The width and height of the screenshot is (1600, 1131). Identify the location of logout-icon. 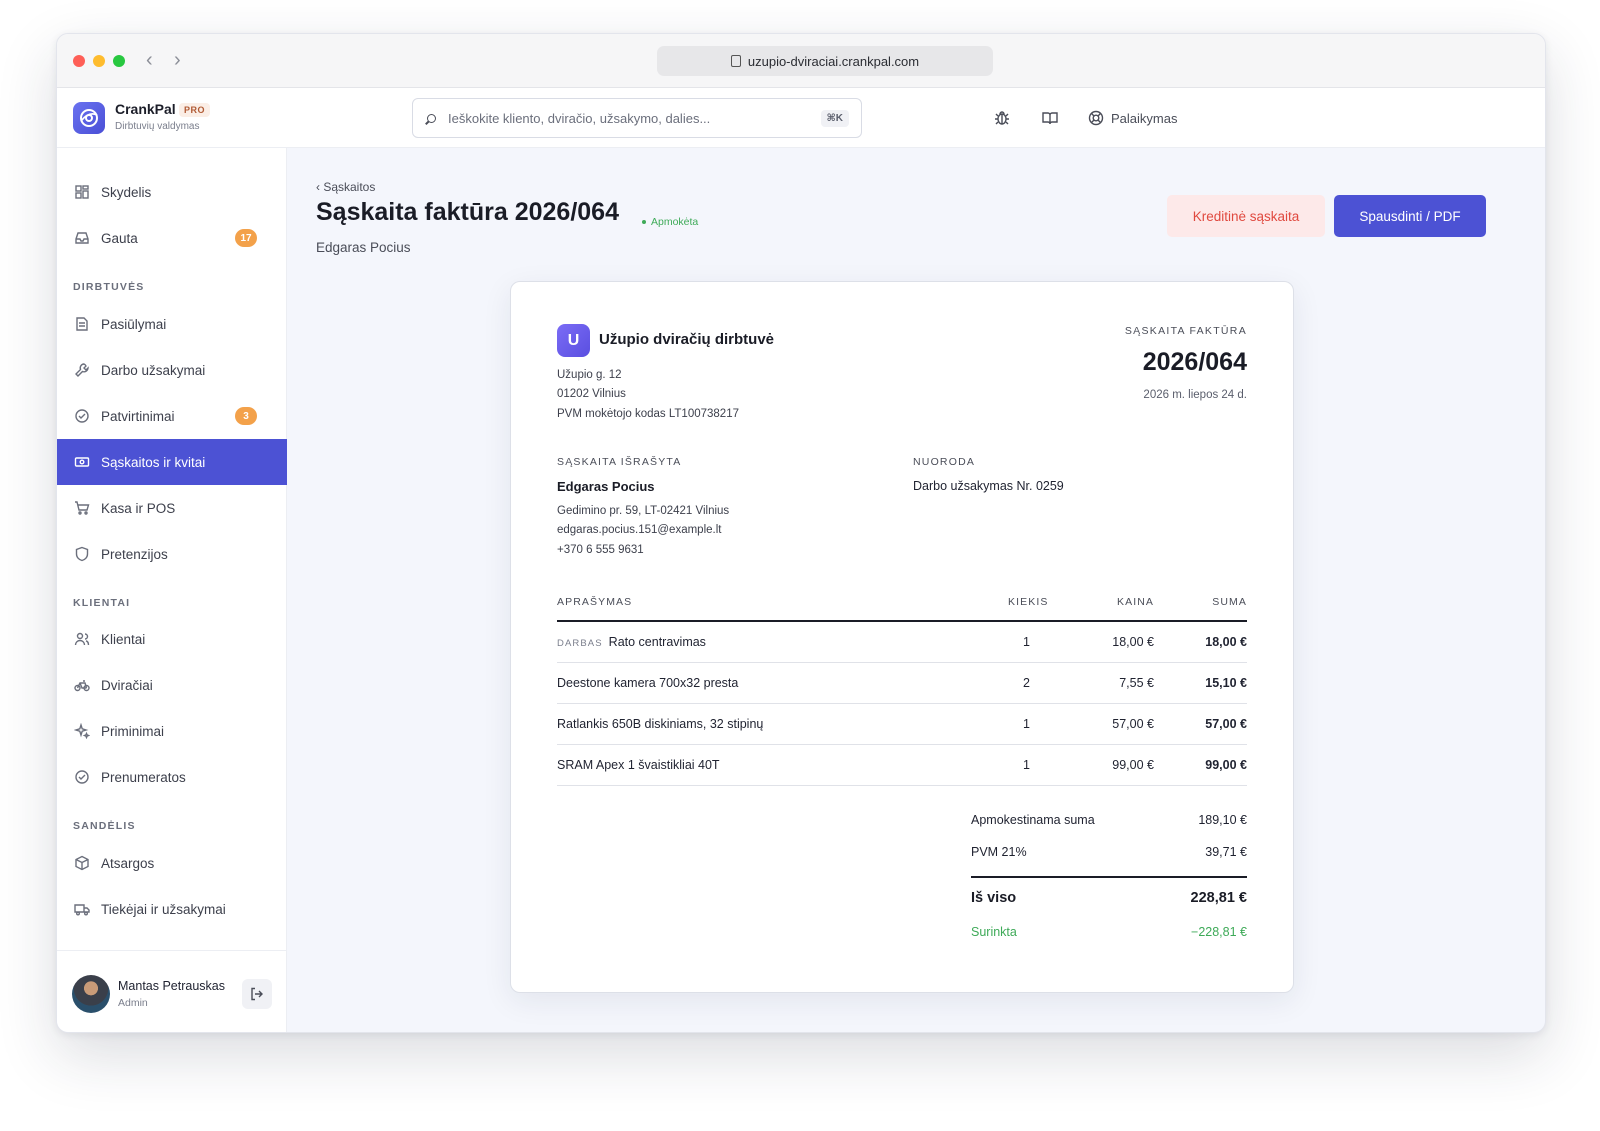
(257, 994).